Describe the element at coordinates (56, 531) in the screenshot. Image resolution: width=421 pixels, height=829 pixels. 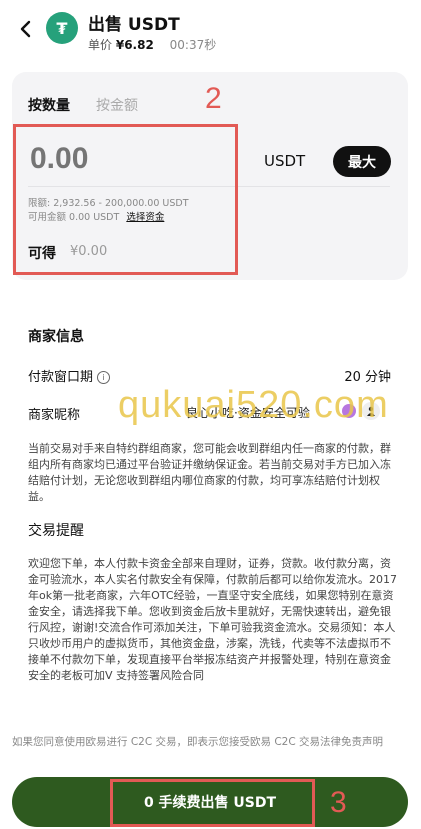
I see `trade-tips-heading: 交易提醒` at that location.